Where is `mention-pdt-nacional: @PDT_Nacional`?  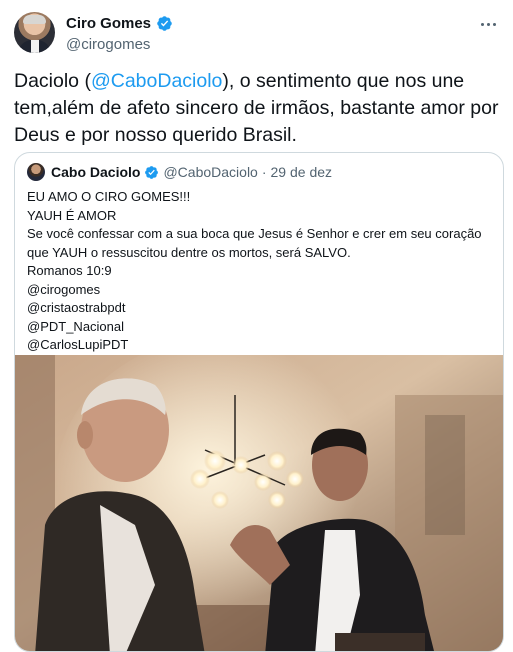
mention-pdt-nacional: @PDT_Nacional is located at coordinates (260, 327).